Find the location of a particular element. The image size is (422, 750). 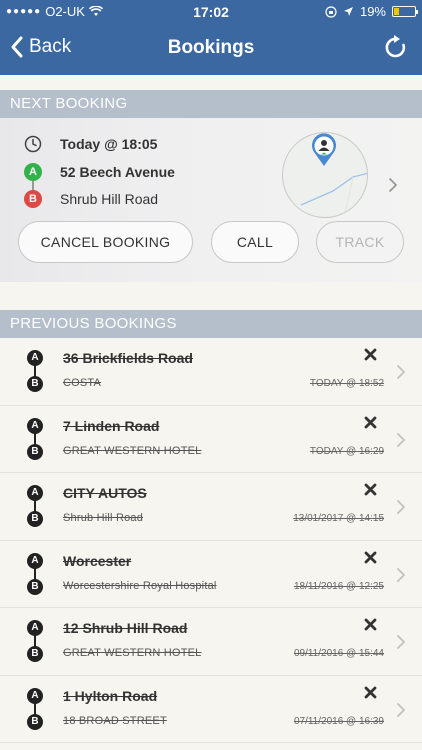

refresh-button is located at coordinates (396, 49).